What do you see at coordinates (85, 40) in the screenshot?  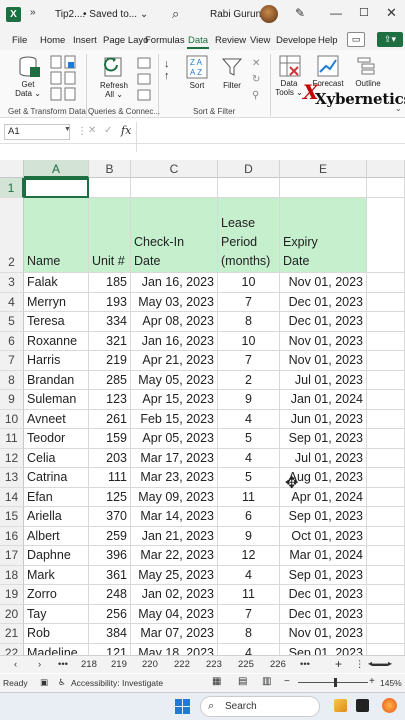 I see `tab-insert: Insert` at bounding box center [85, 40].